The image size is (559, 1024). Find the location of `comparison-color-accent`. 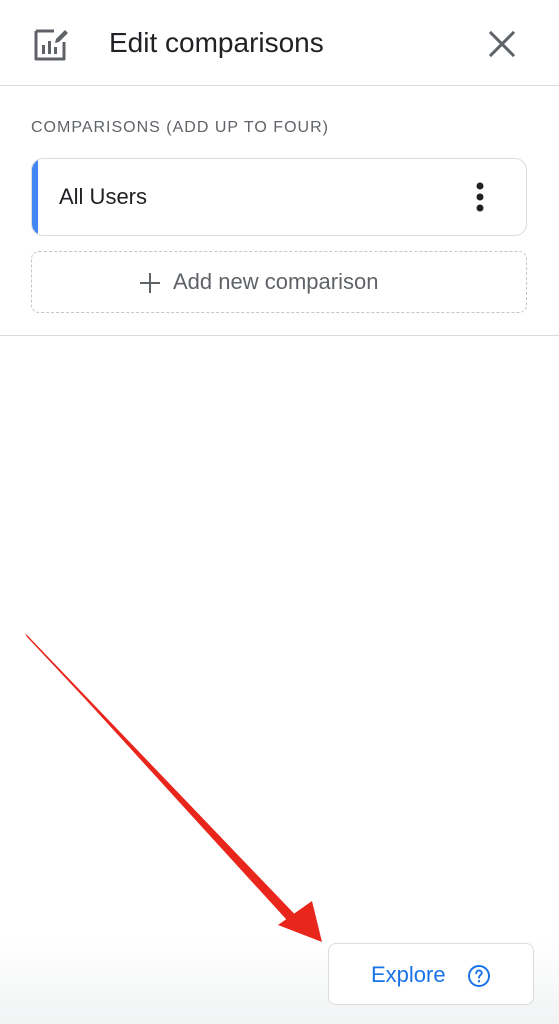

comparison-color-accent is located at coordinates (35, 197).